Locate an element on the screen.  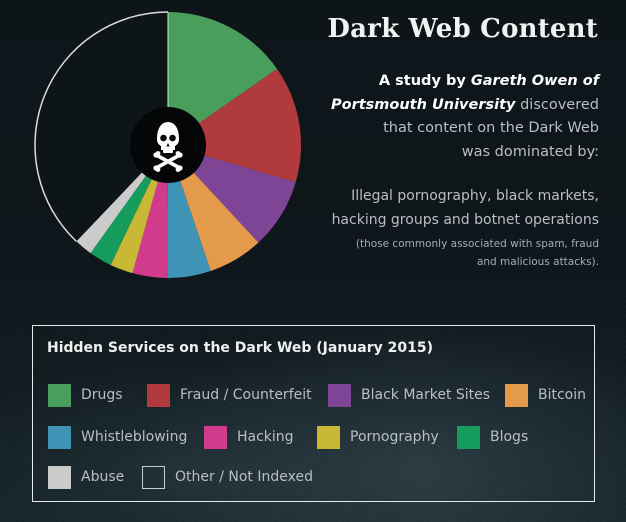
legend-label: Abuse is located at coordinates (103, 477).